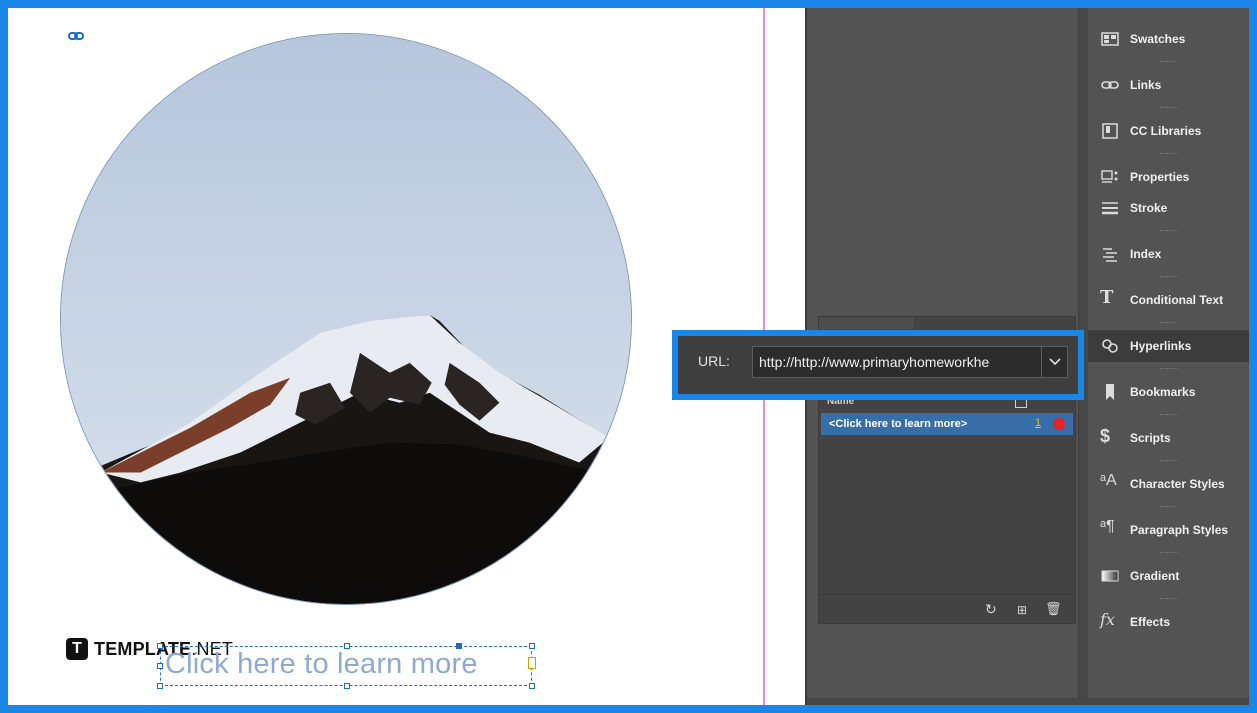  Describe the element at coordinates (1028, 701) in the screenshot. I see `status-strip` at that location.